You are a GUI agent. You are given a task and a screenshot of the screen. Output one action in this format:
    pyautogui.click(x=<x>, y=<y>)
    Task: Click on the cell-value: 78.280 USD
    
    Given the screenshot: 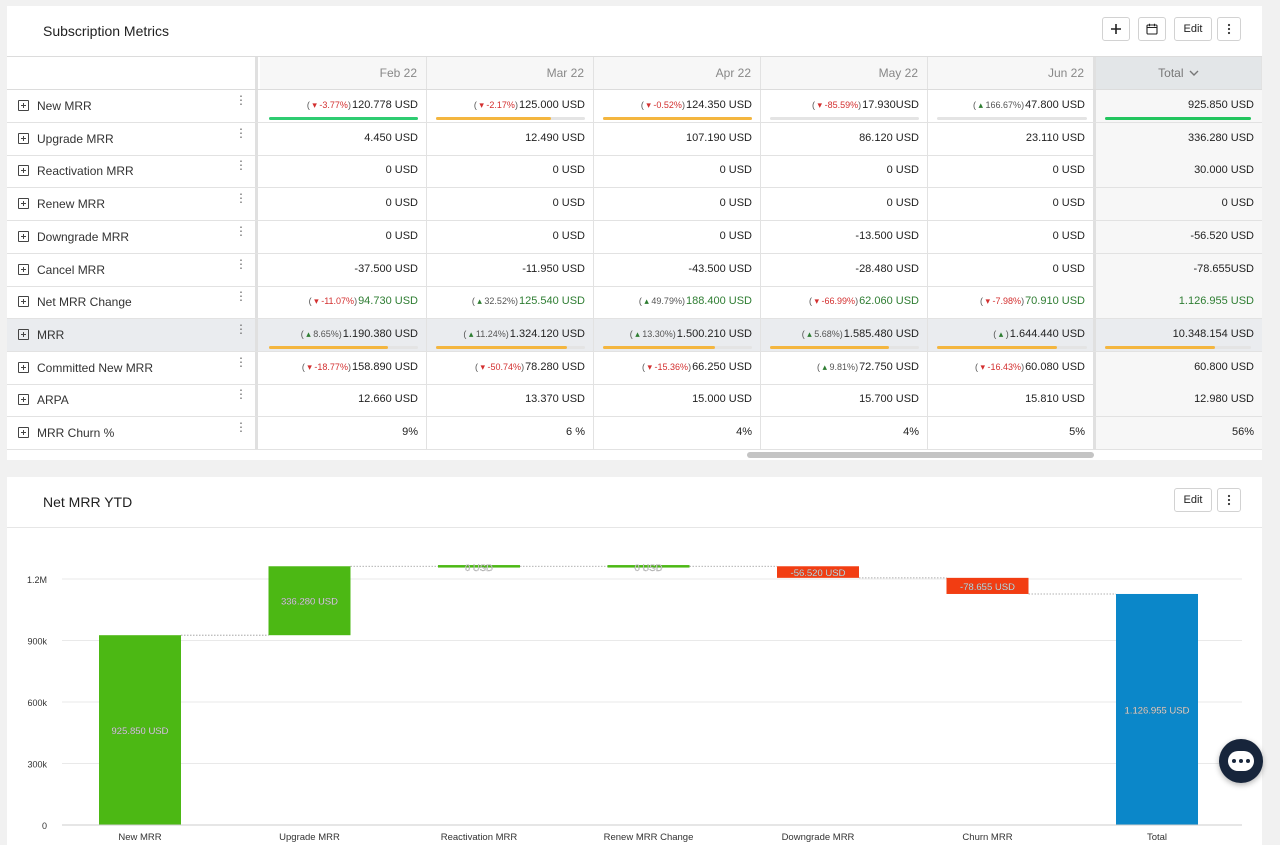 What is the action you would take?
    pyautogui.click(x=555, y=366)
    